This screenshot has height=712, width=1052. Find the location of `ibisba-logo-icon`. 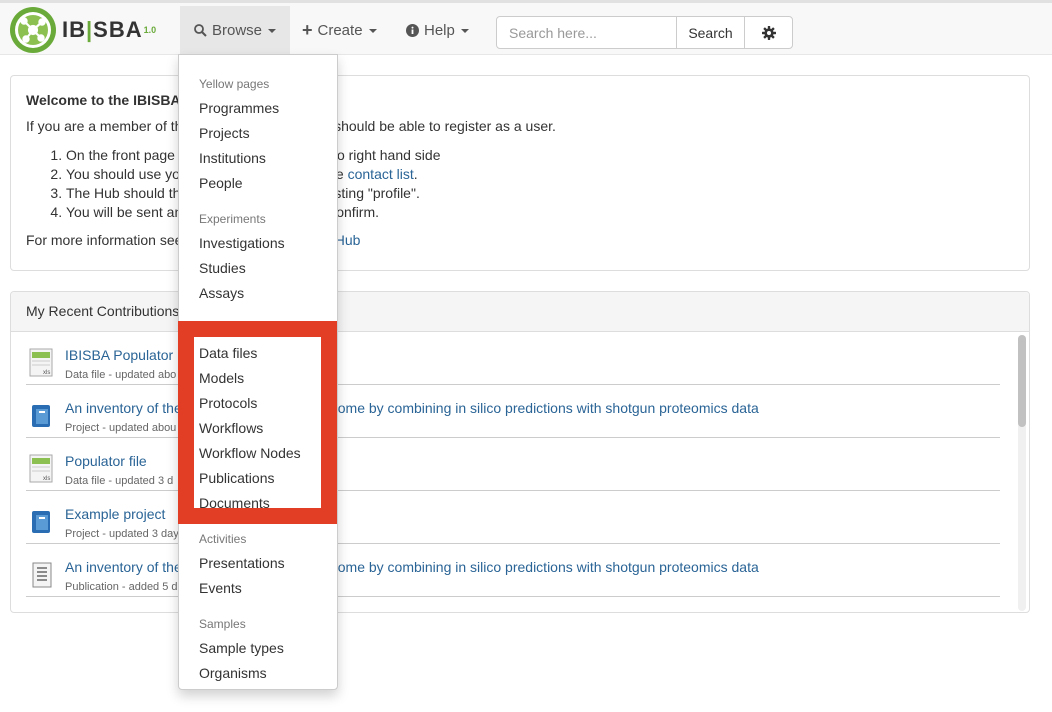

ibisba-logo-icon is located at coordinates (33, 30).